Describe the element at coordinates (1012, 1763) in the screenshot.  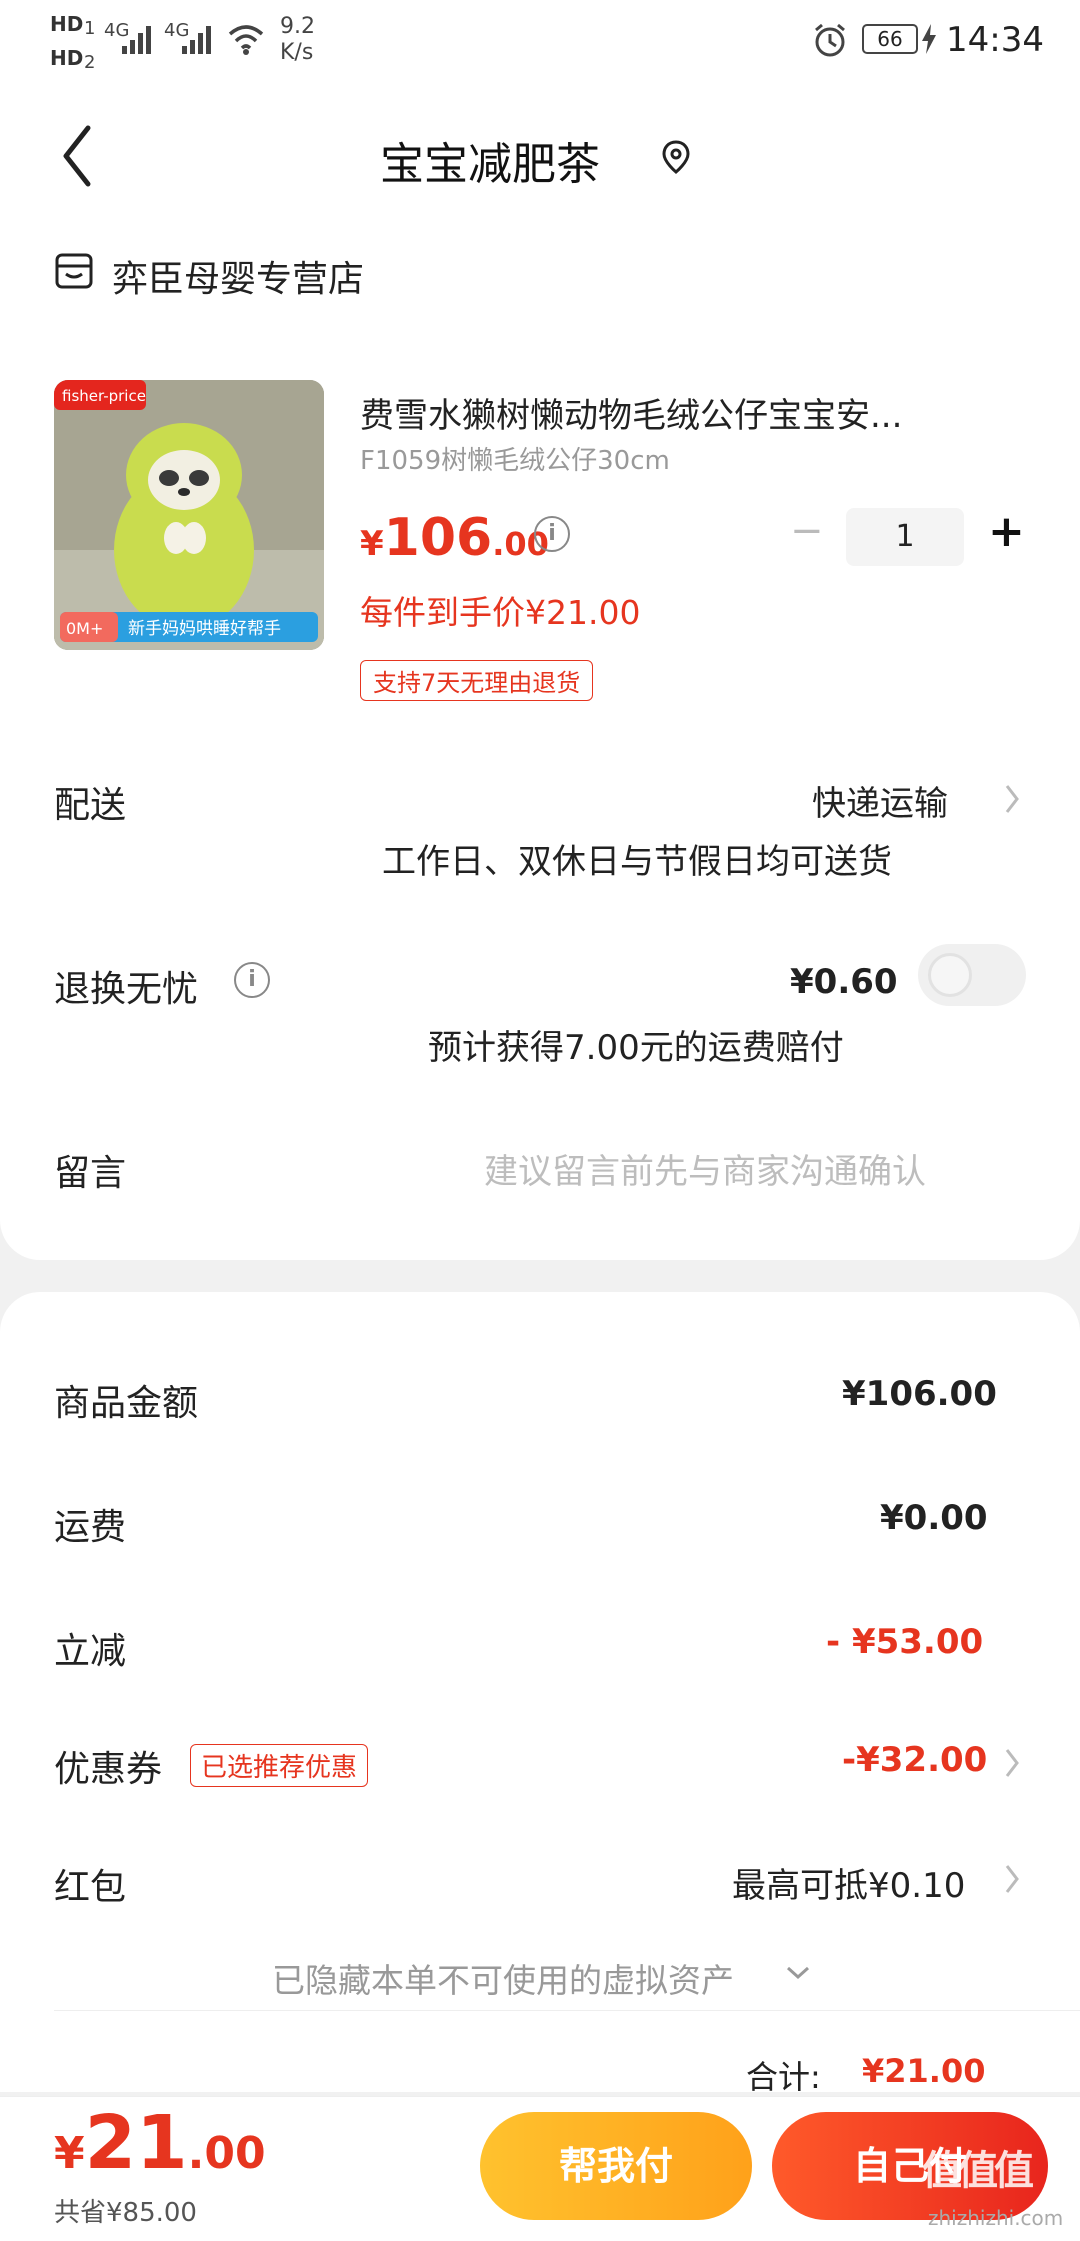
I see `coupon-chevron-icon` at that location.